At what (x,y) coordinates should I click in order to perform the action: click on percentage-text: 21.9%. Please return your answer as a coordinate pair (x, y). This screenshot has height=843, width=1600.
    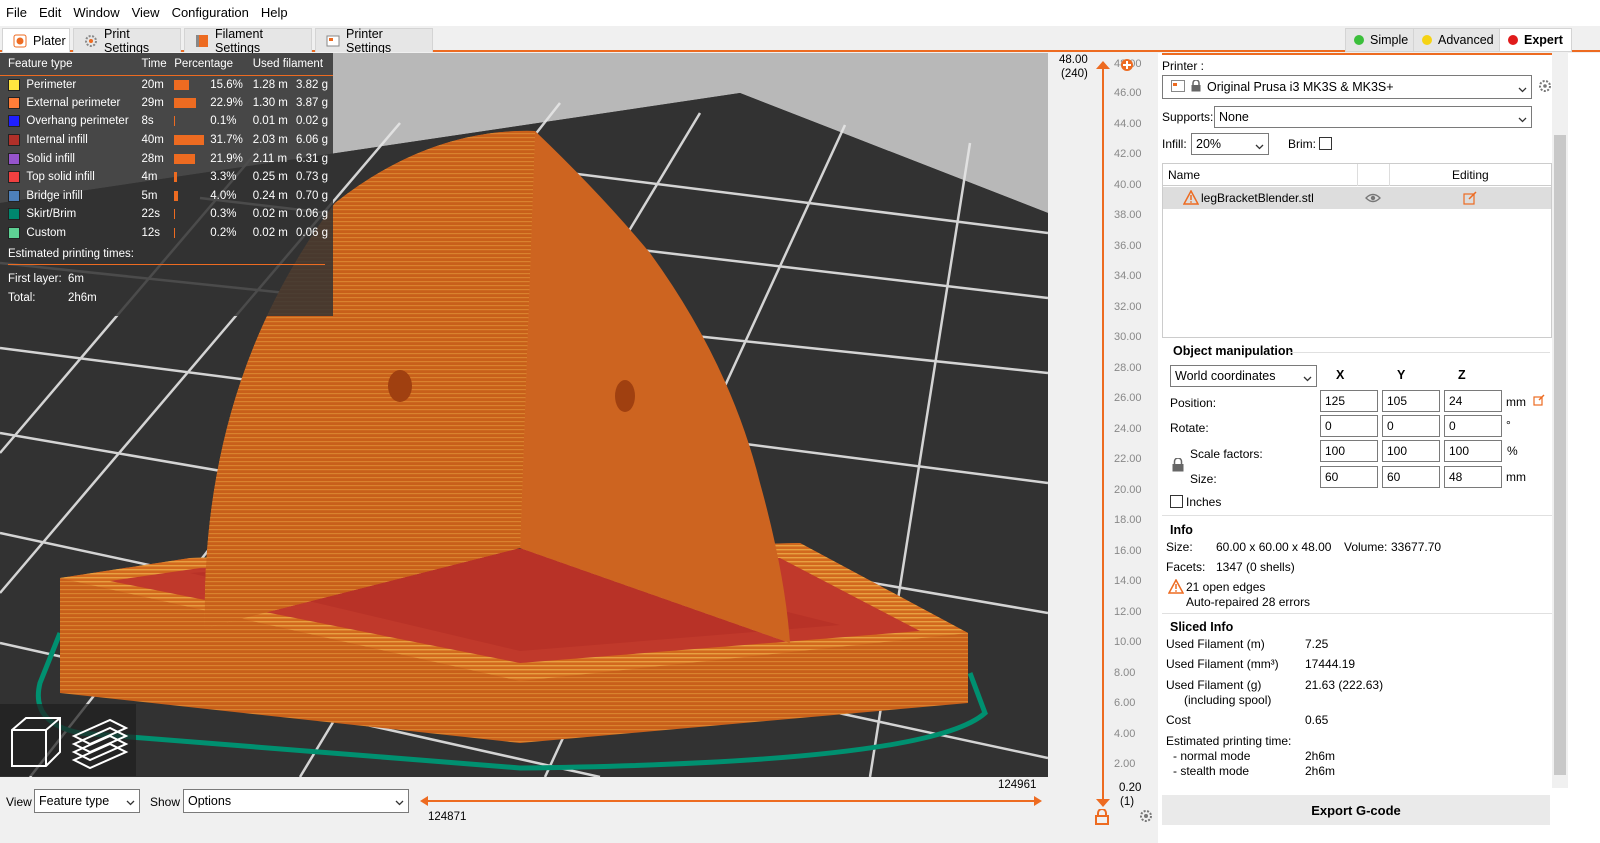
    Looking at the image, I should click on (226, 158).